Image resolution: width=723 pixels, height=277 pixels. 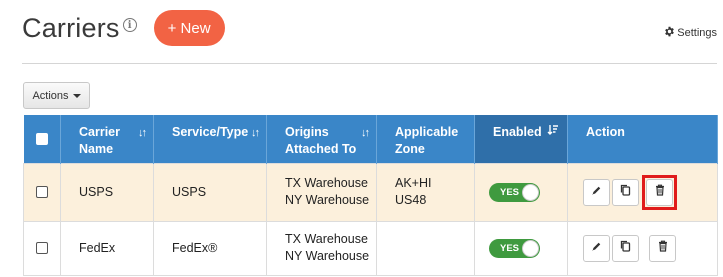 I want to click on new-carrier-button: + New, so click(x=189, y=28).